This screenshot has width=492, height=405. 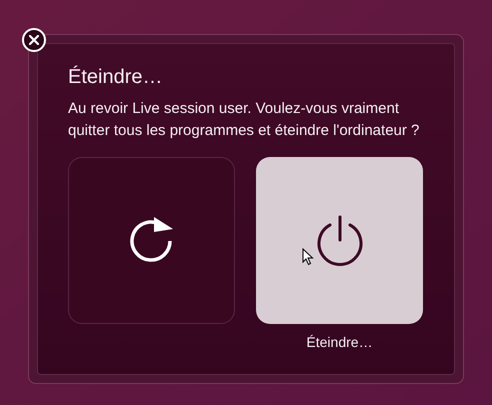 I want to click on close-icon, so click(x=34, y=40).